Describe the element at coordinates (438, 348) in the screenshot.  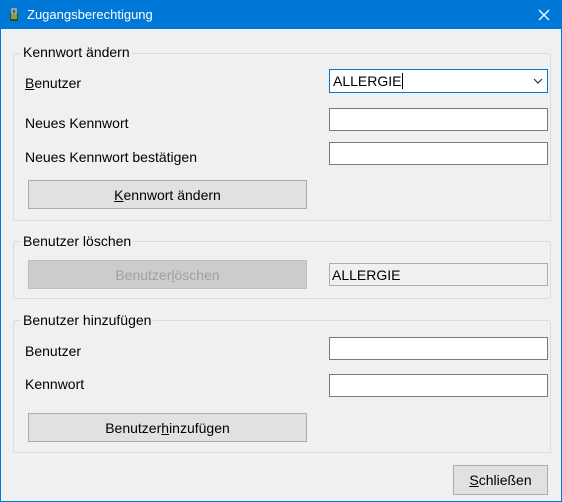
I see `add-user-field` at that location.